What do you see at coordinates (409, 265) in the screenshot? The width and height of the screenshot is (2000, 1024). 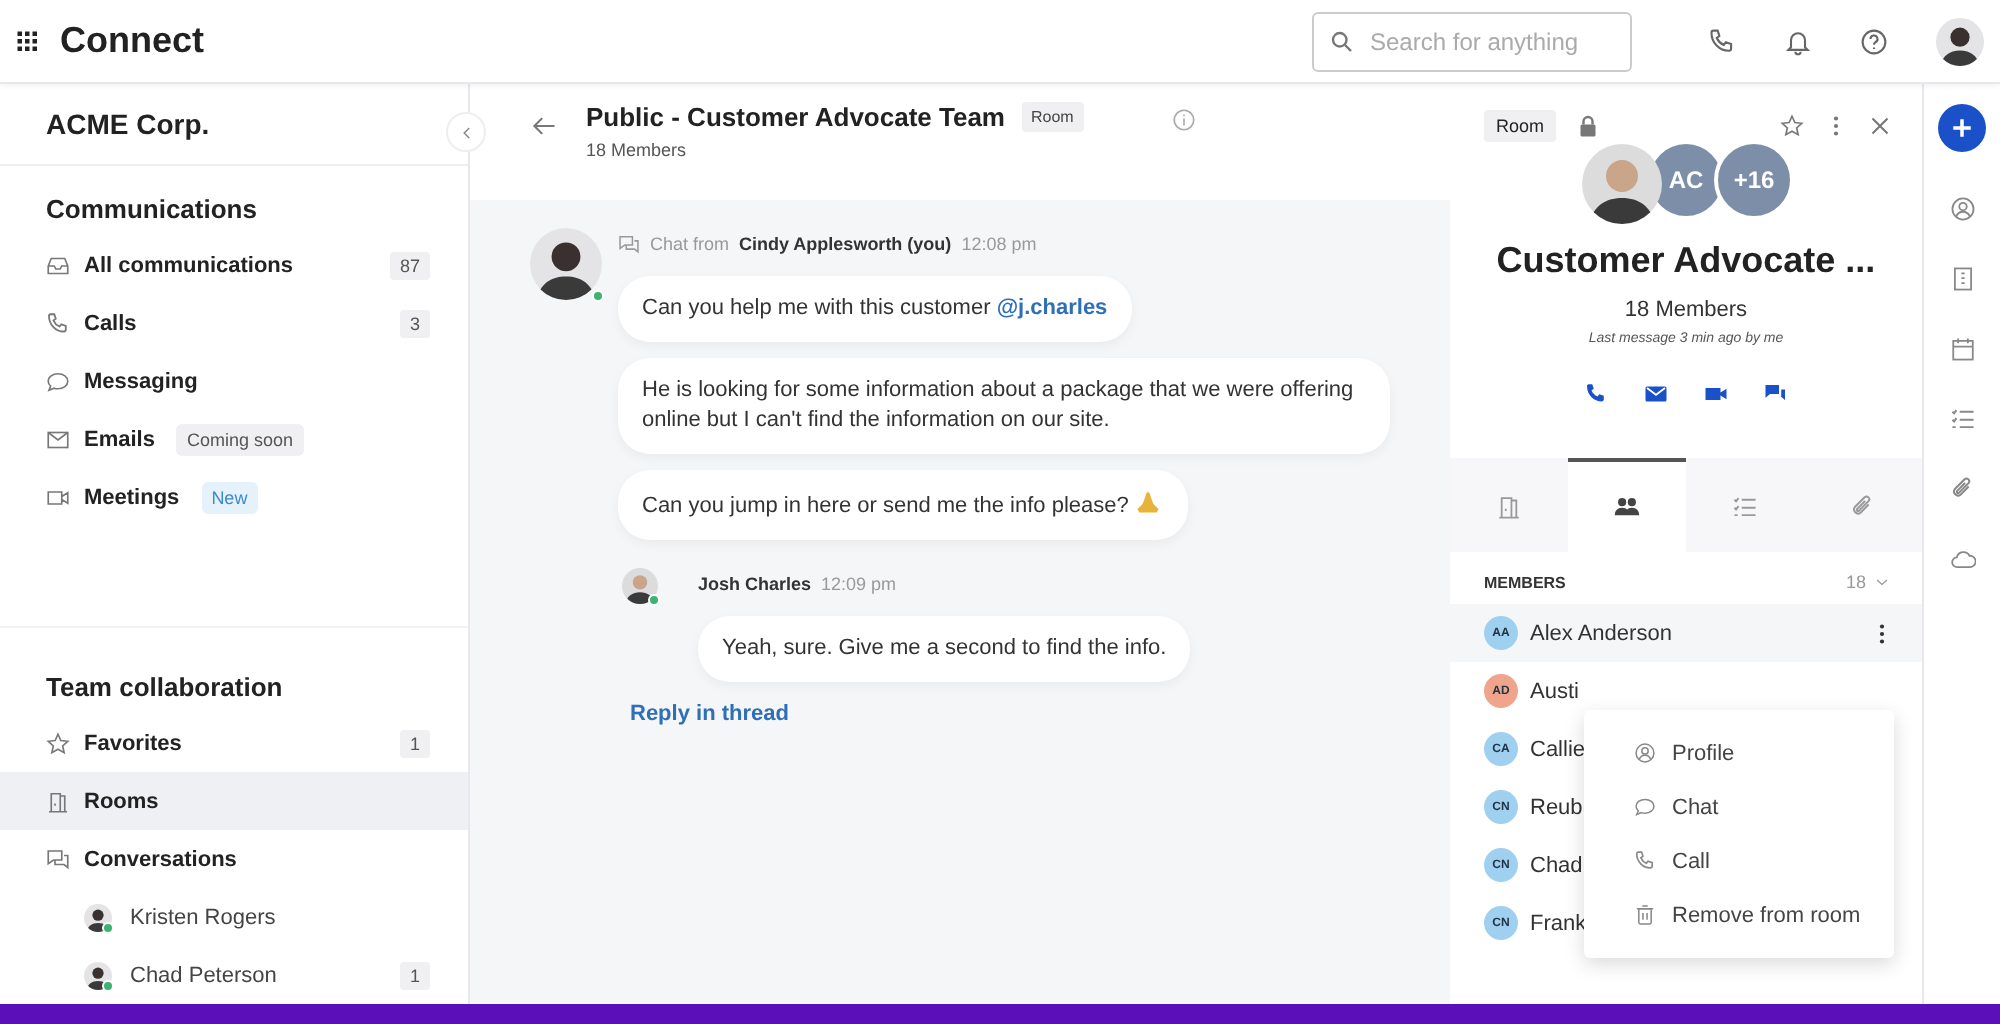 I see `count-badge: 87` at bounding box center [409, 265].